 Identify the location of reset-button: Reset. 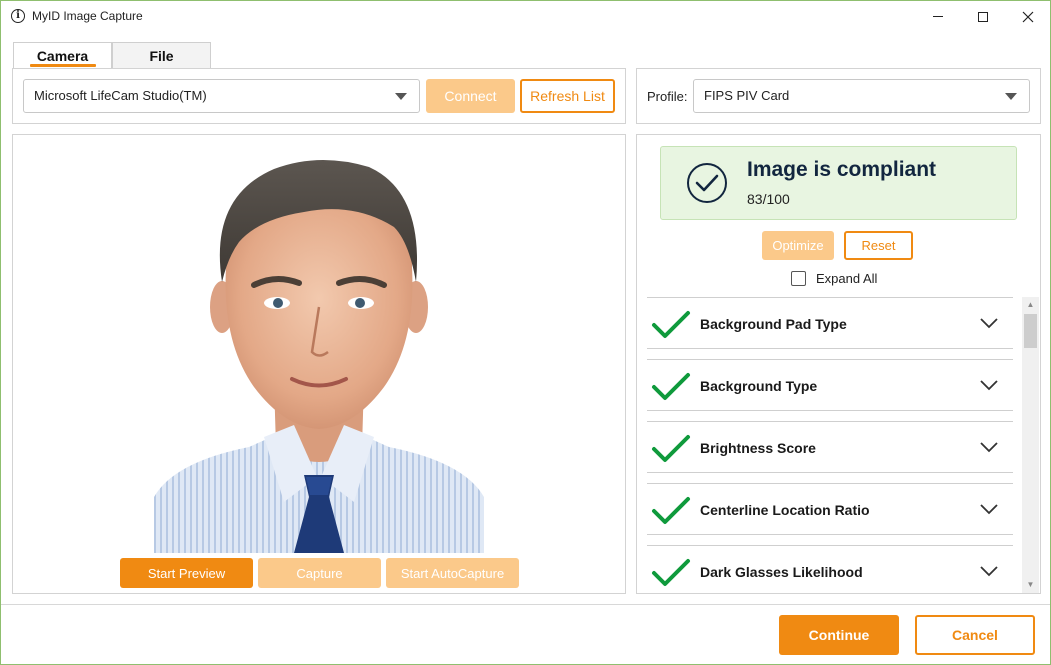
(878, 245).